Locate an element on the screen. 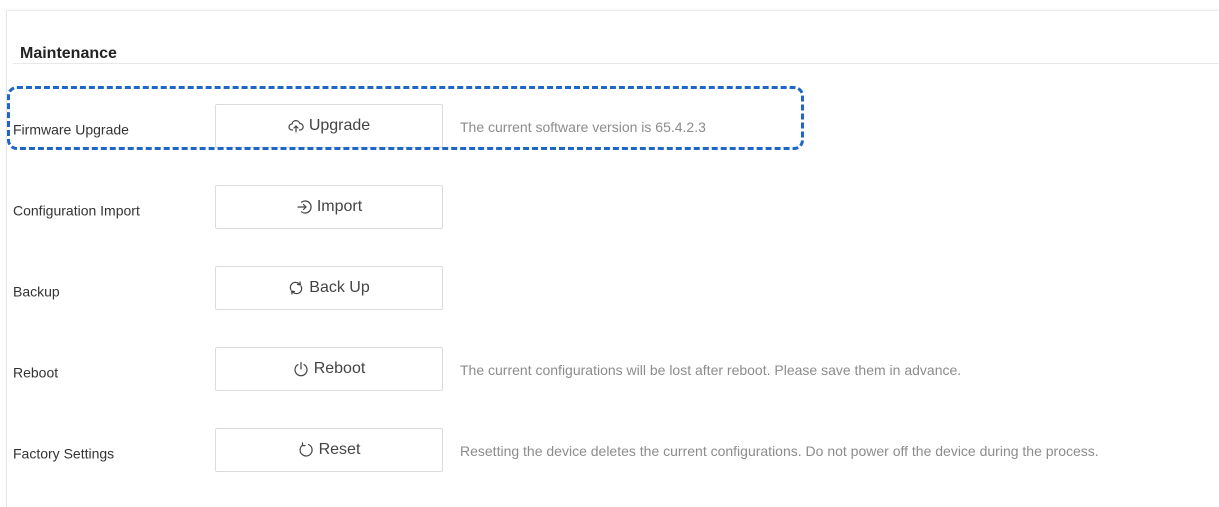 This screenshot has width=1219, height=507. factory-settings-label: Factory Settings is located at coordinates (64, 453).